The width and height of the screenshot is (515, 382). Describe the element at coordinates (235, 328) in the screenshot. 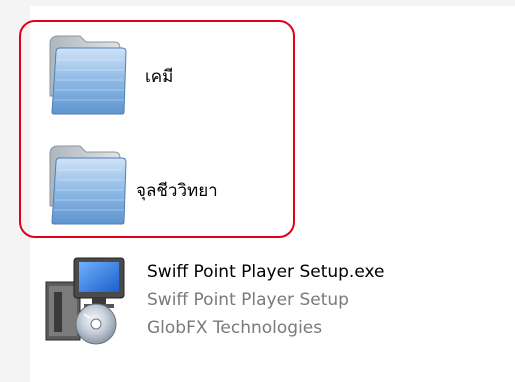

I see `file-company: GlobFX Technologies` at that location.